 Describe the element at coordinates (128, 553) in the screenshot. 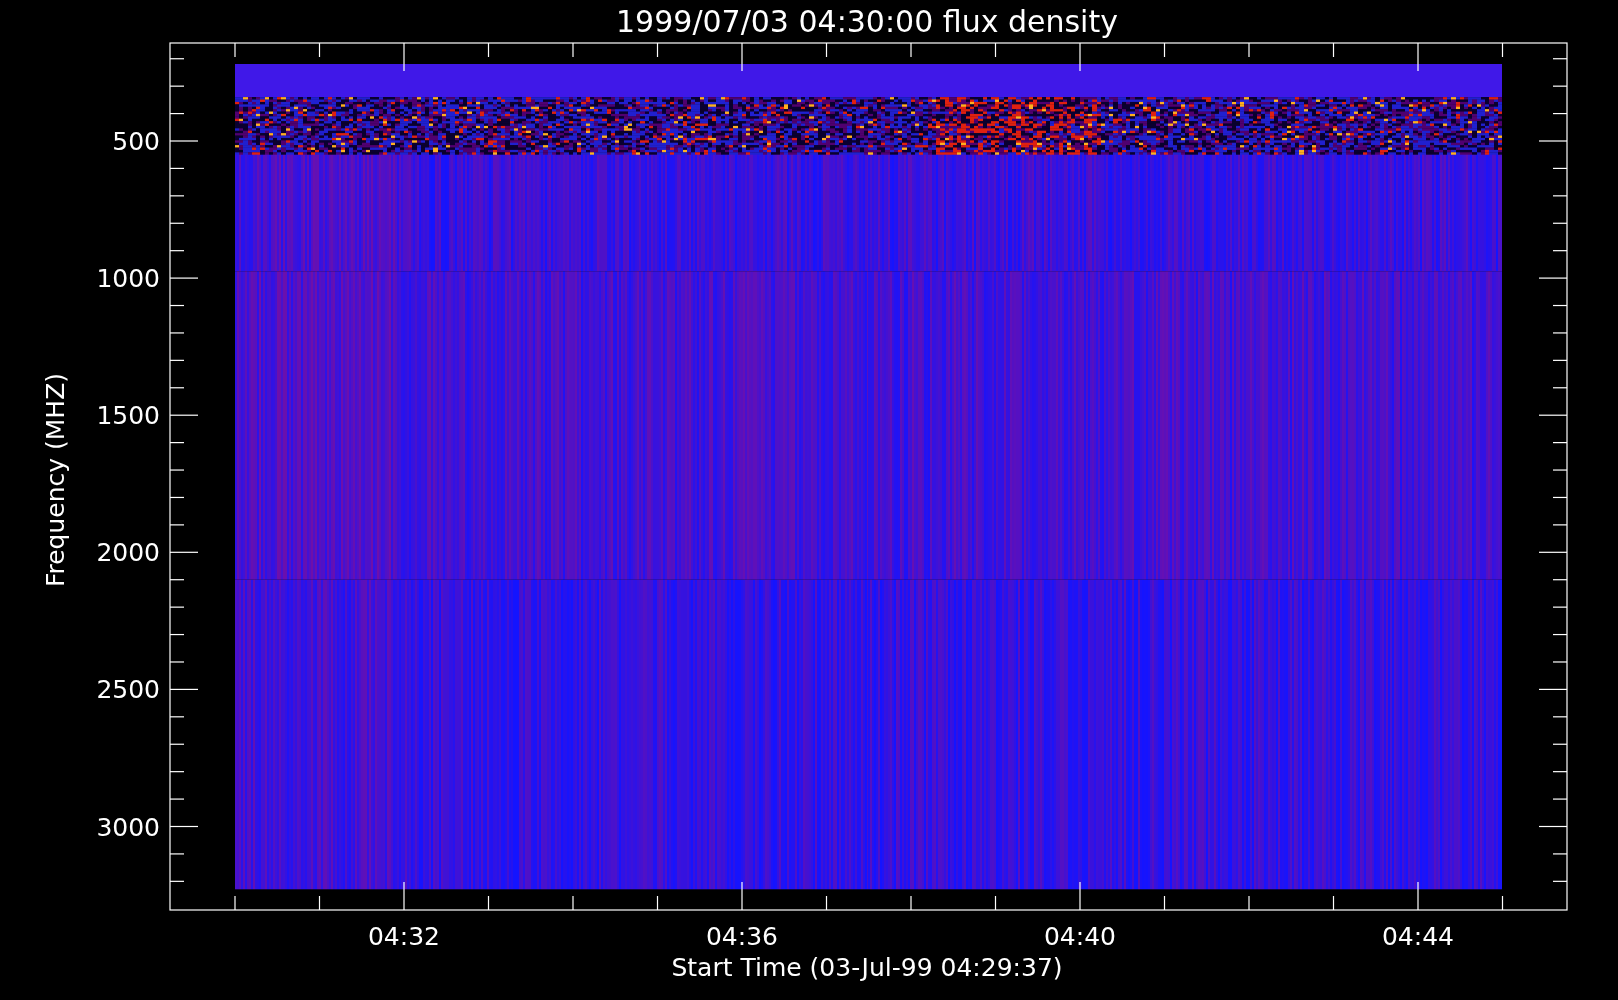

I see `y-tick-label: 2000` at that location.